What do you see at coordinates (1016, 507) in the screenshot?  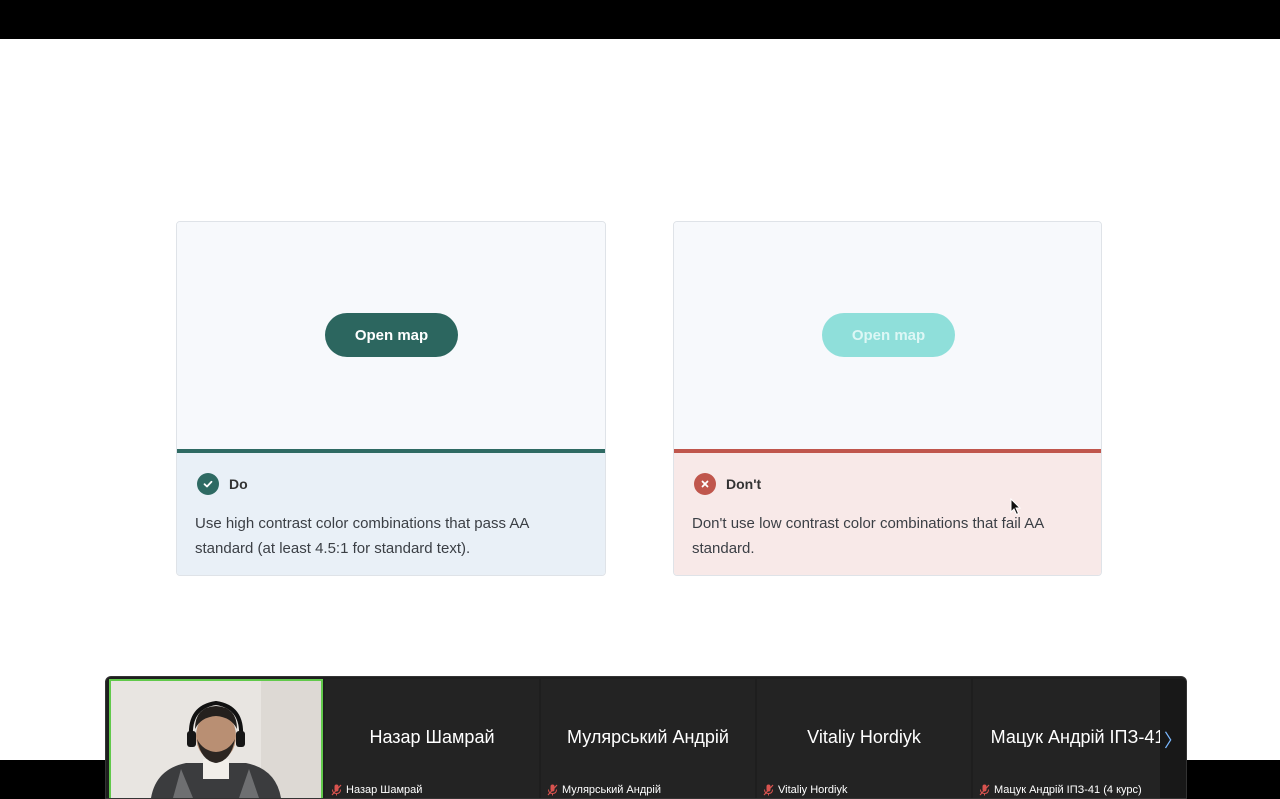 I see `mouse-cursor-icon` at bounding box center [1016, 507].